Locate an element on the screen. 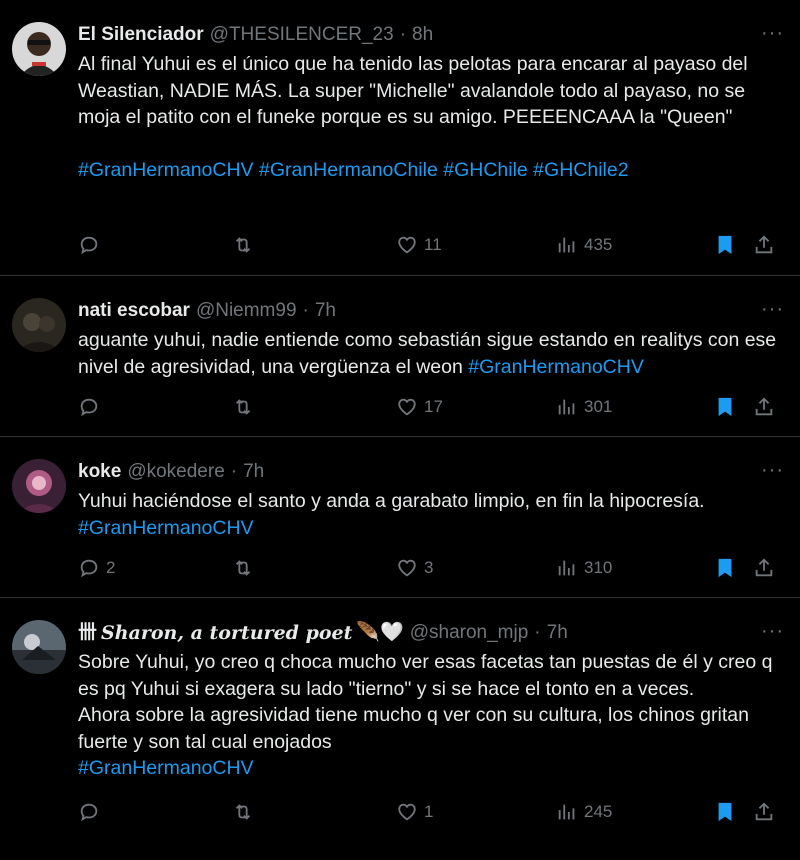  like-count: 3 is located at coordinates (429, 567).